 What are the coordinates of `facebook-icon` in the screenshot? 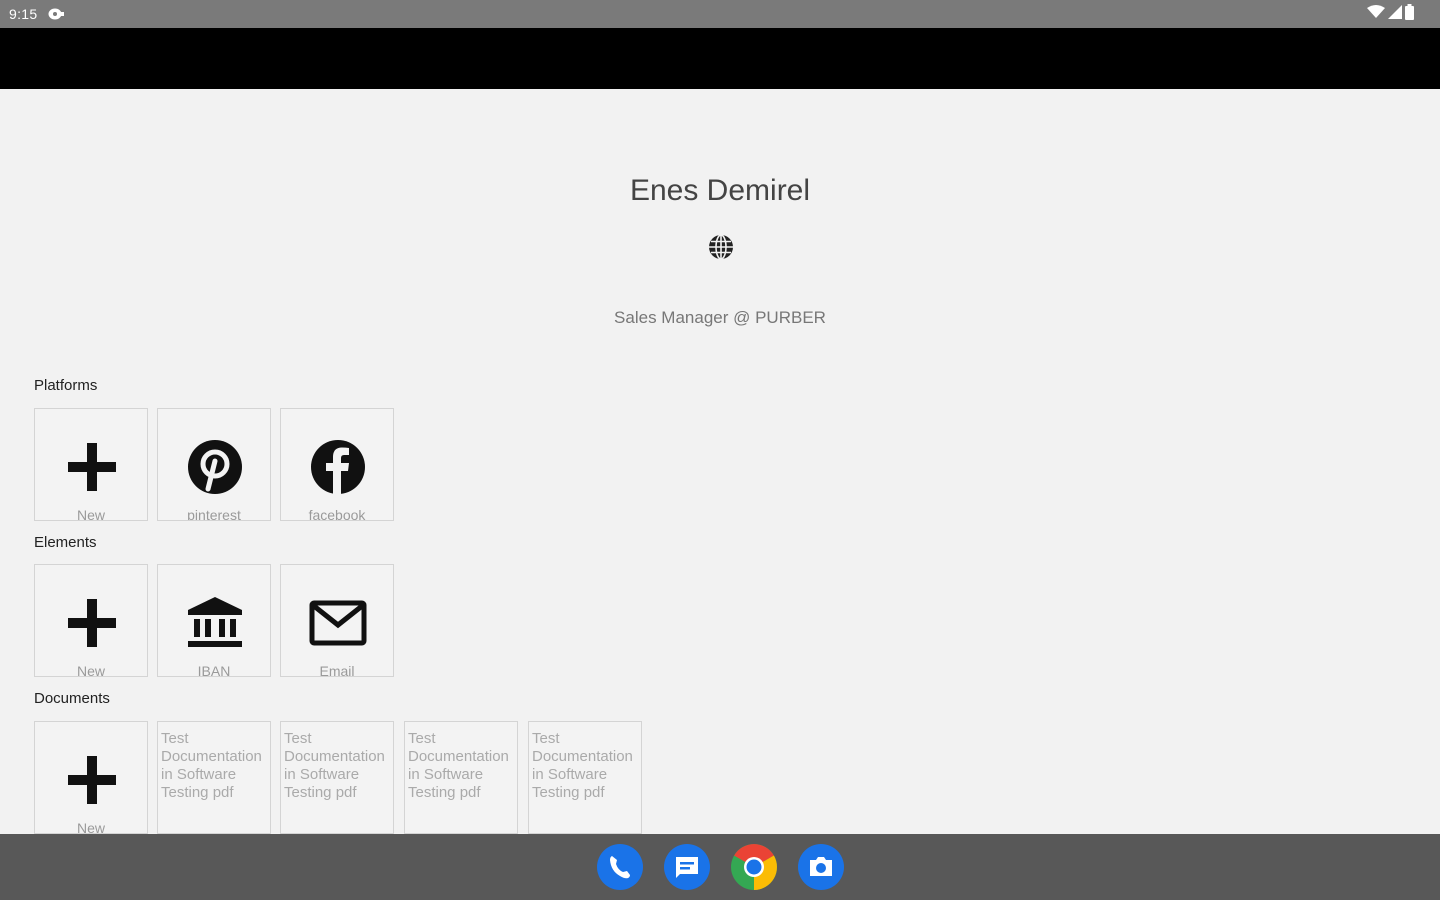 It's located at (338, 467).